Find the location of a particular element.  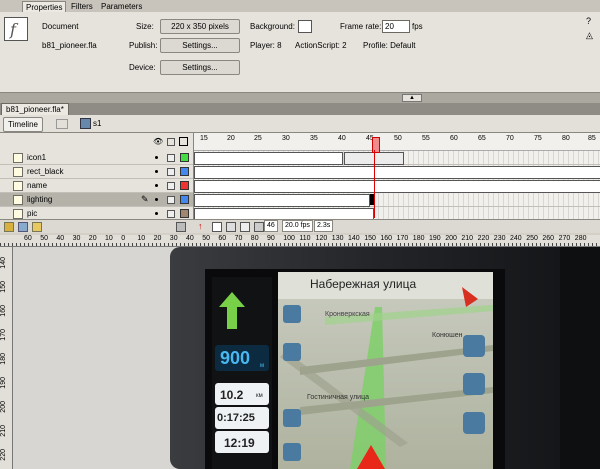

outline-header-icon is located at coordinates (183, 141).